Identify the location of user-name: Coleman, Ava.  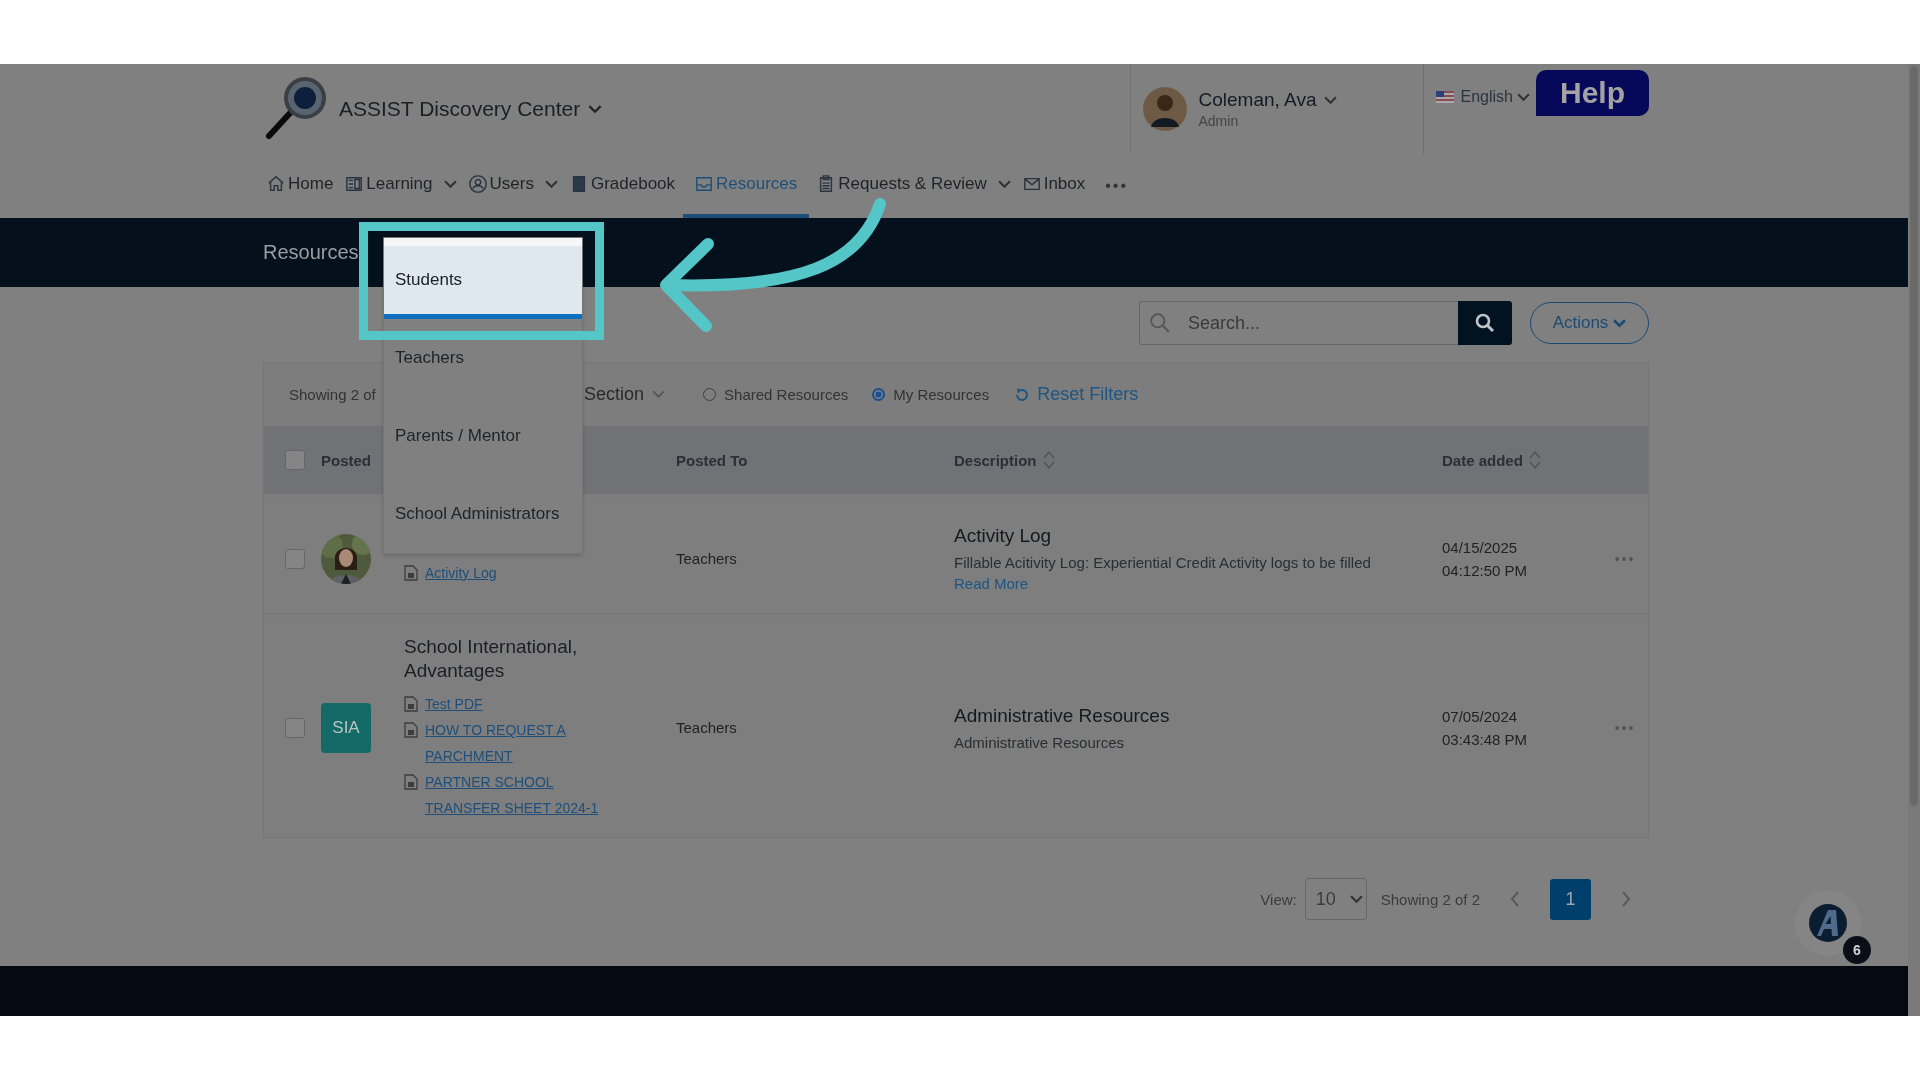
(1257, 100).